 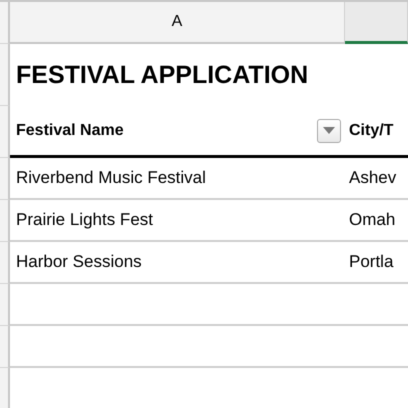 I want to click on table-cell: Prairie Lights Fest, so click(x=177, y=221).